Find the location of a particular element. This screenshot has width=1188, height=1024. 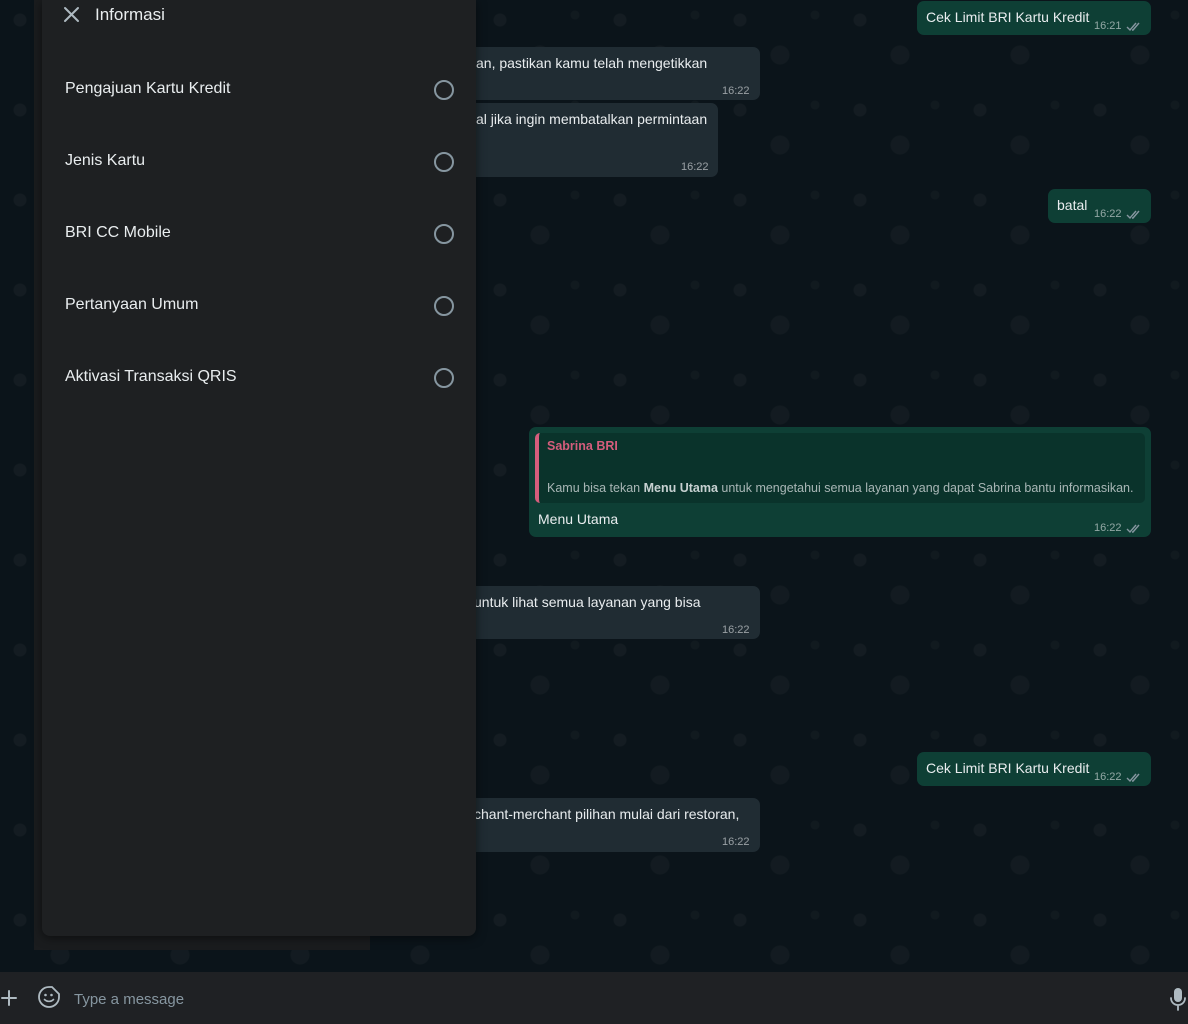

option-label: Aktivasi Transaksi QRIS is located at coordinates (151, 376).